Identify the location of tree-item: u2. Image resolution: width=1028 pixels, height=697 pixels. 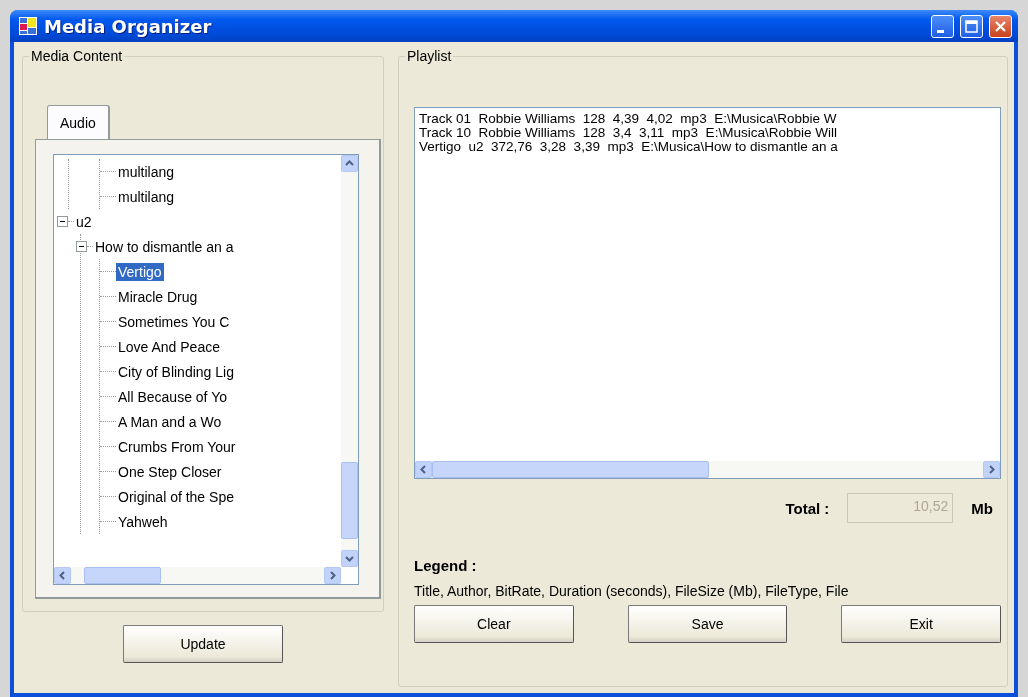
(84, 221).